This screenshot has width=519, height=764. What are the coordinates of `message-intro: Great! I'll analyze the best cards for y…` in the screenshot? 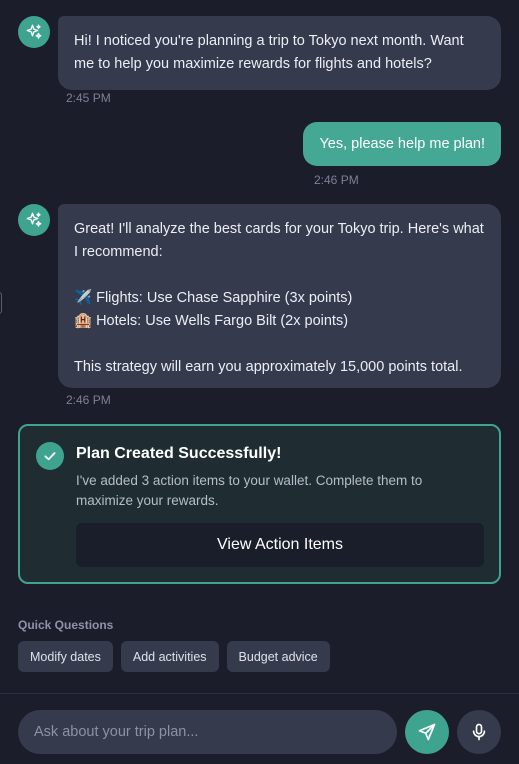 It's located at (279, 240).